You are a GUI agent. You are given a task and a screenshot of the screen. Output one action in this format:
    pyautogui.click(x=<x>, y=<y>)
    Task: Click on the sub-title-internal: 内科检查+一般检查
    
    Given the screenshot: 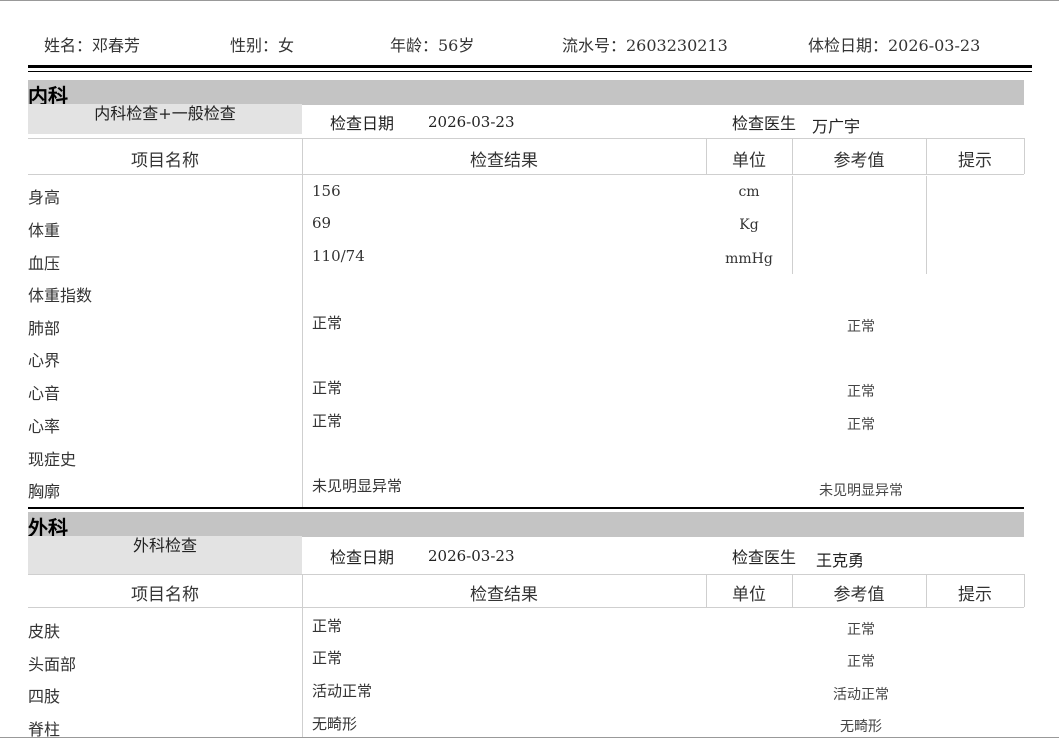 What is the action you would take?
    pyautogui.click(x=165, y=119)
    